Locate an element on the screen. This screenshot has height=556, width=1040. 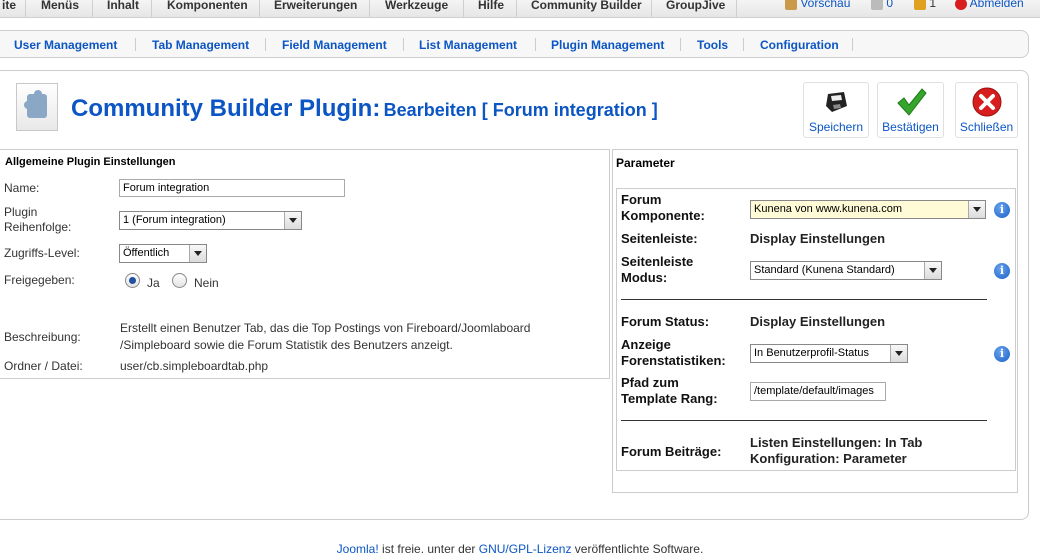
close-icon is located at coordinates (986, 102).